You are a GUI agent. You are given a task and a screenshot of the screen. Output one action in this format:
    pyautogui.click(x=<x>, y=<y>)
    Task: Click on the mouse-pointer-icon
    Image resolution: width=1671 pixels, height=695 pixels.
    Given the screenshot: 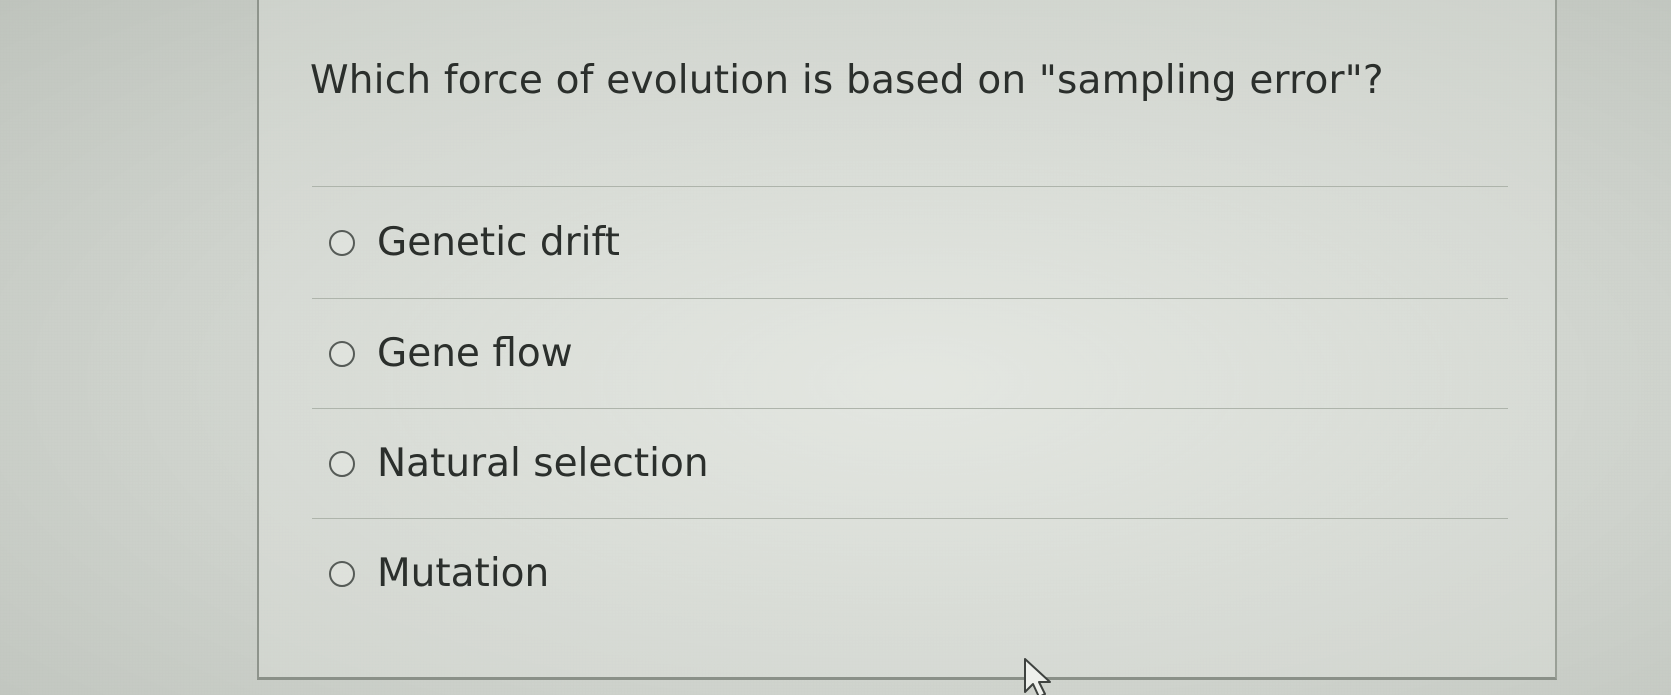 What is the action you would take?
    pyautogui.click(x=1037, y=676)
    